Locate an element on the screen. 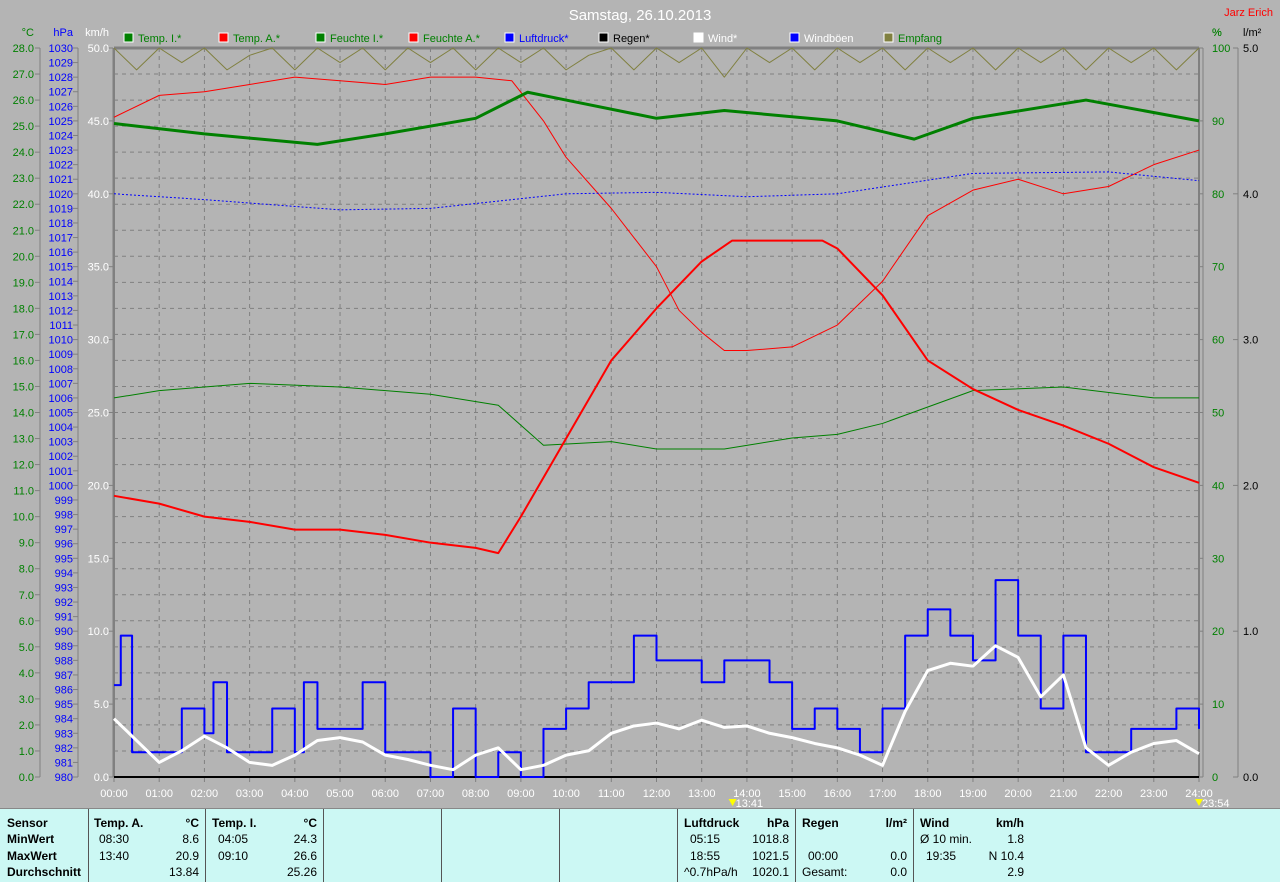  axis-tick-label: 1012 is located at coordinates (61, 311).